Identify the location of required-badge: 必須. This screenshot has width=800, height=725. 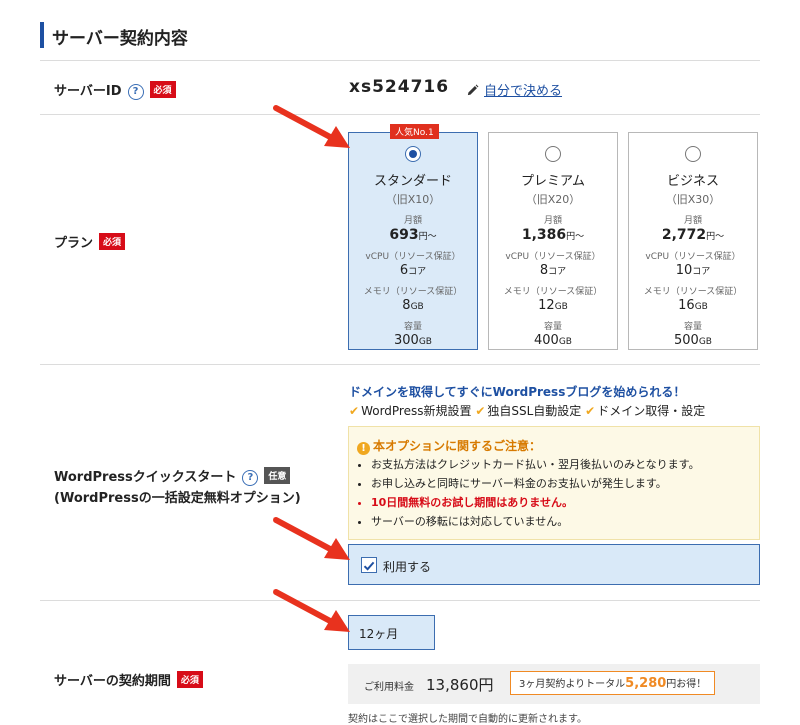
(162, 89).